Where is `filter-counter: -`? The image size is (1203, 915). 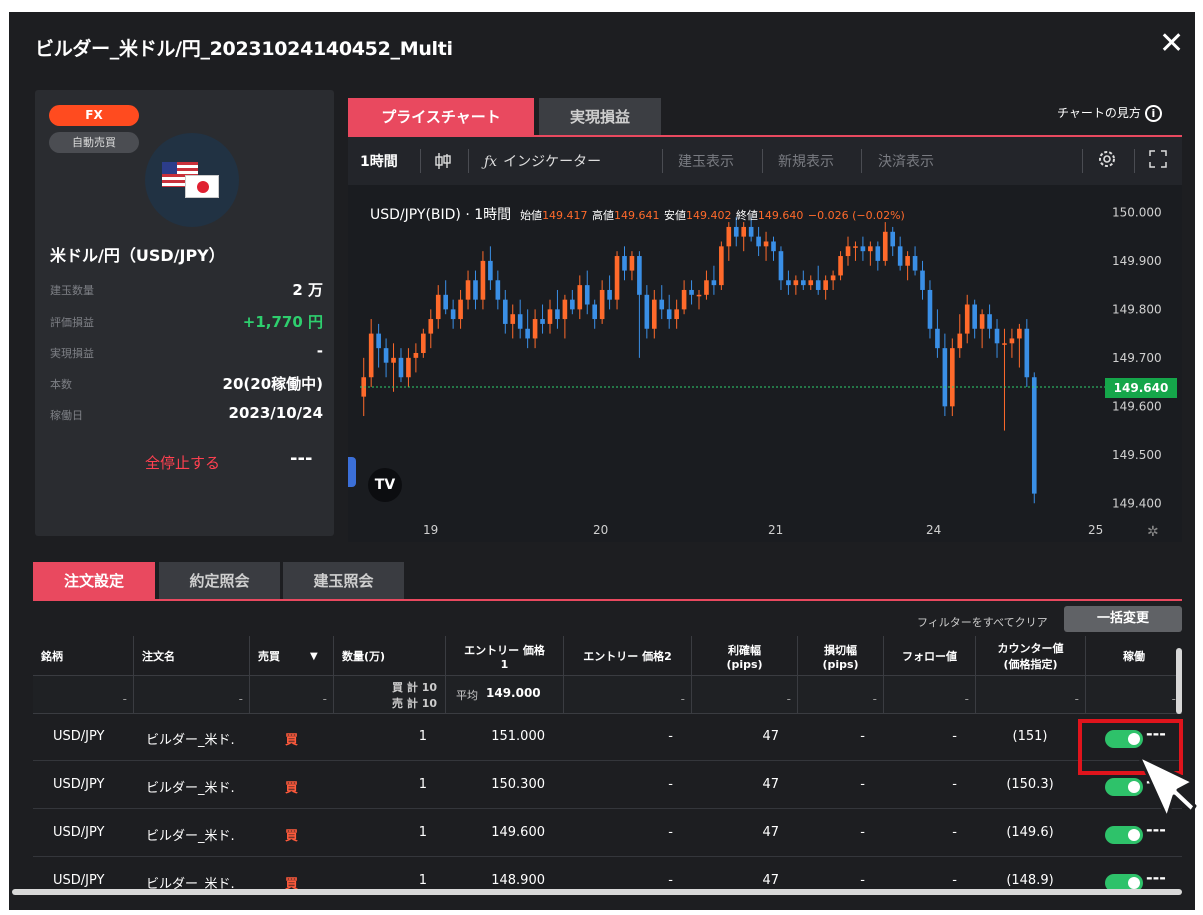 filter-counter: - is located at coordinates (1030, 695).